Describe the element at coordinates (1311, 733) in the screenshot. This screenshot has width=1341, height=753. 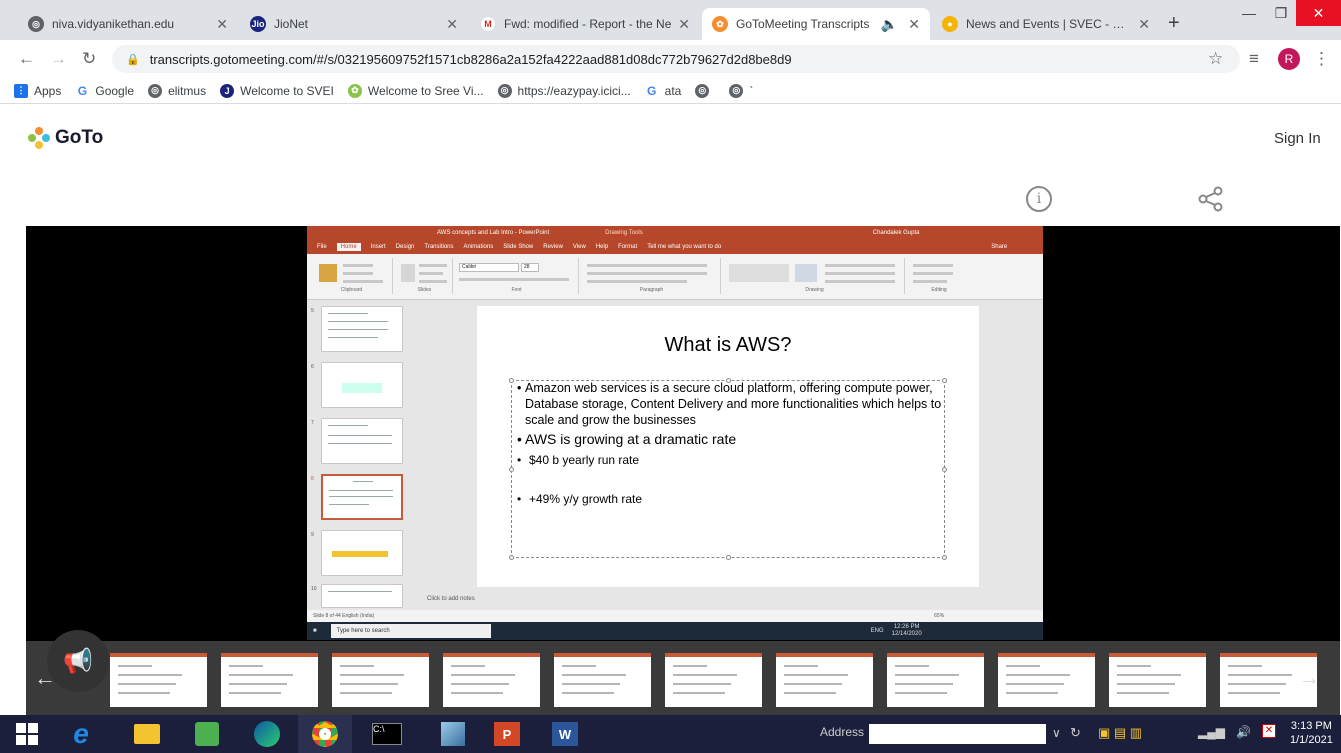
I see `taskbar-clock: 3:13 PM 1/1/2021` at that location.